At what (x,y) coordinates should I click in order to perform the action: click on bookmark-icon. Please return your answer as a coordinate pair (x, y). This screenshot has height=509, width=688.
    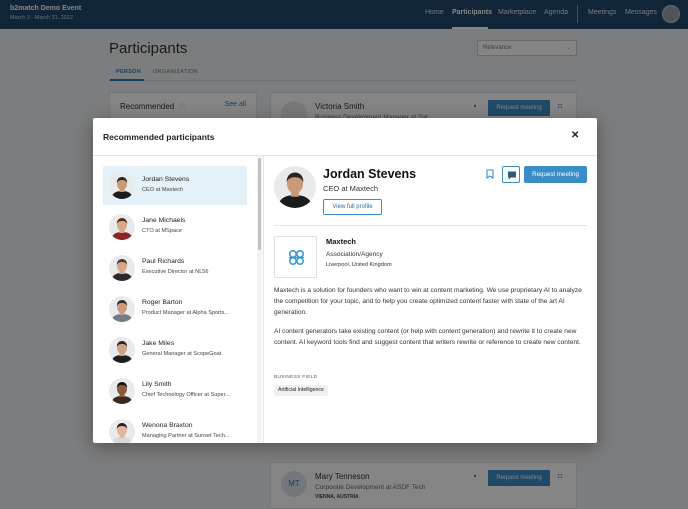
    Looking at the image, I should click on (490, 175).